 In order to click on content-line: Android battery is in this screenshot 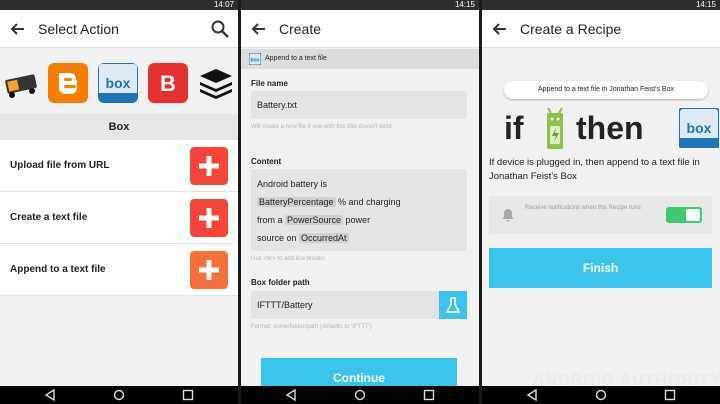, I will do `click(292, 184)`.